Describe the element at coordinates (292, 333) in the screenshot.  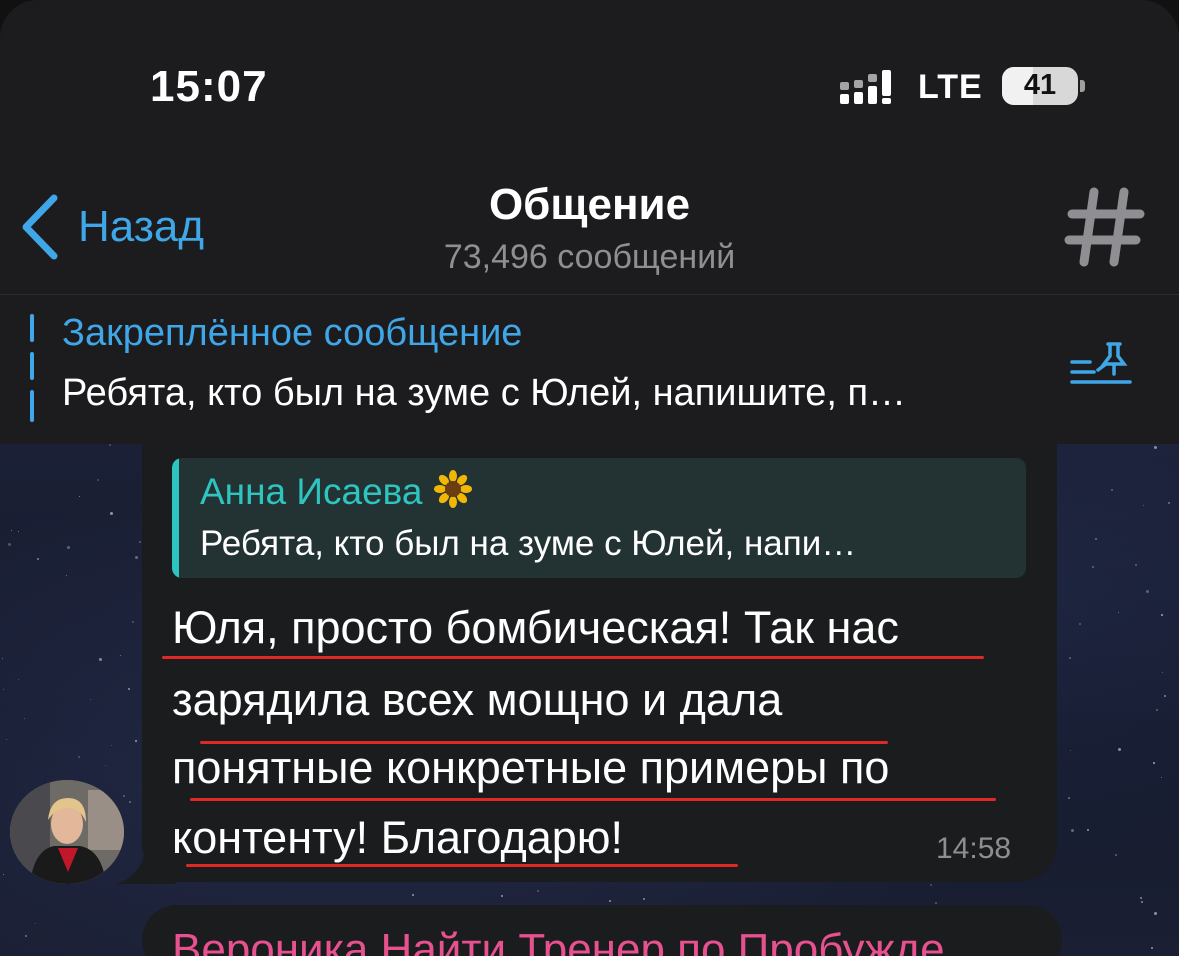
I see `pinned-title: Закреплённое сообщение` at that location.